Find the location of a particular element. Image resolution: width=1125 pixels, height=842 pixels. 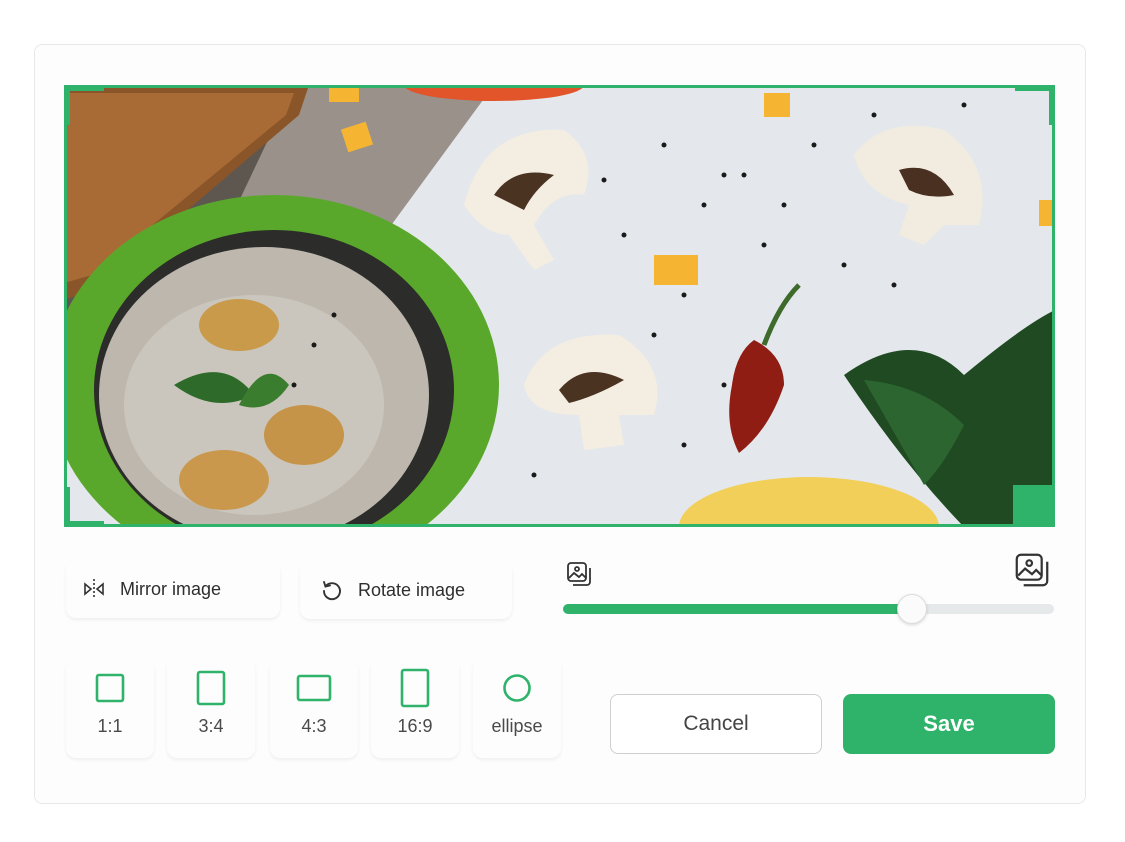

zoom-slider is located at coordinates (808, 609).